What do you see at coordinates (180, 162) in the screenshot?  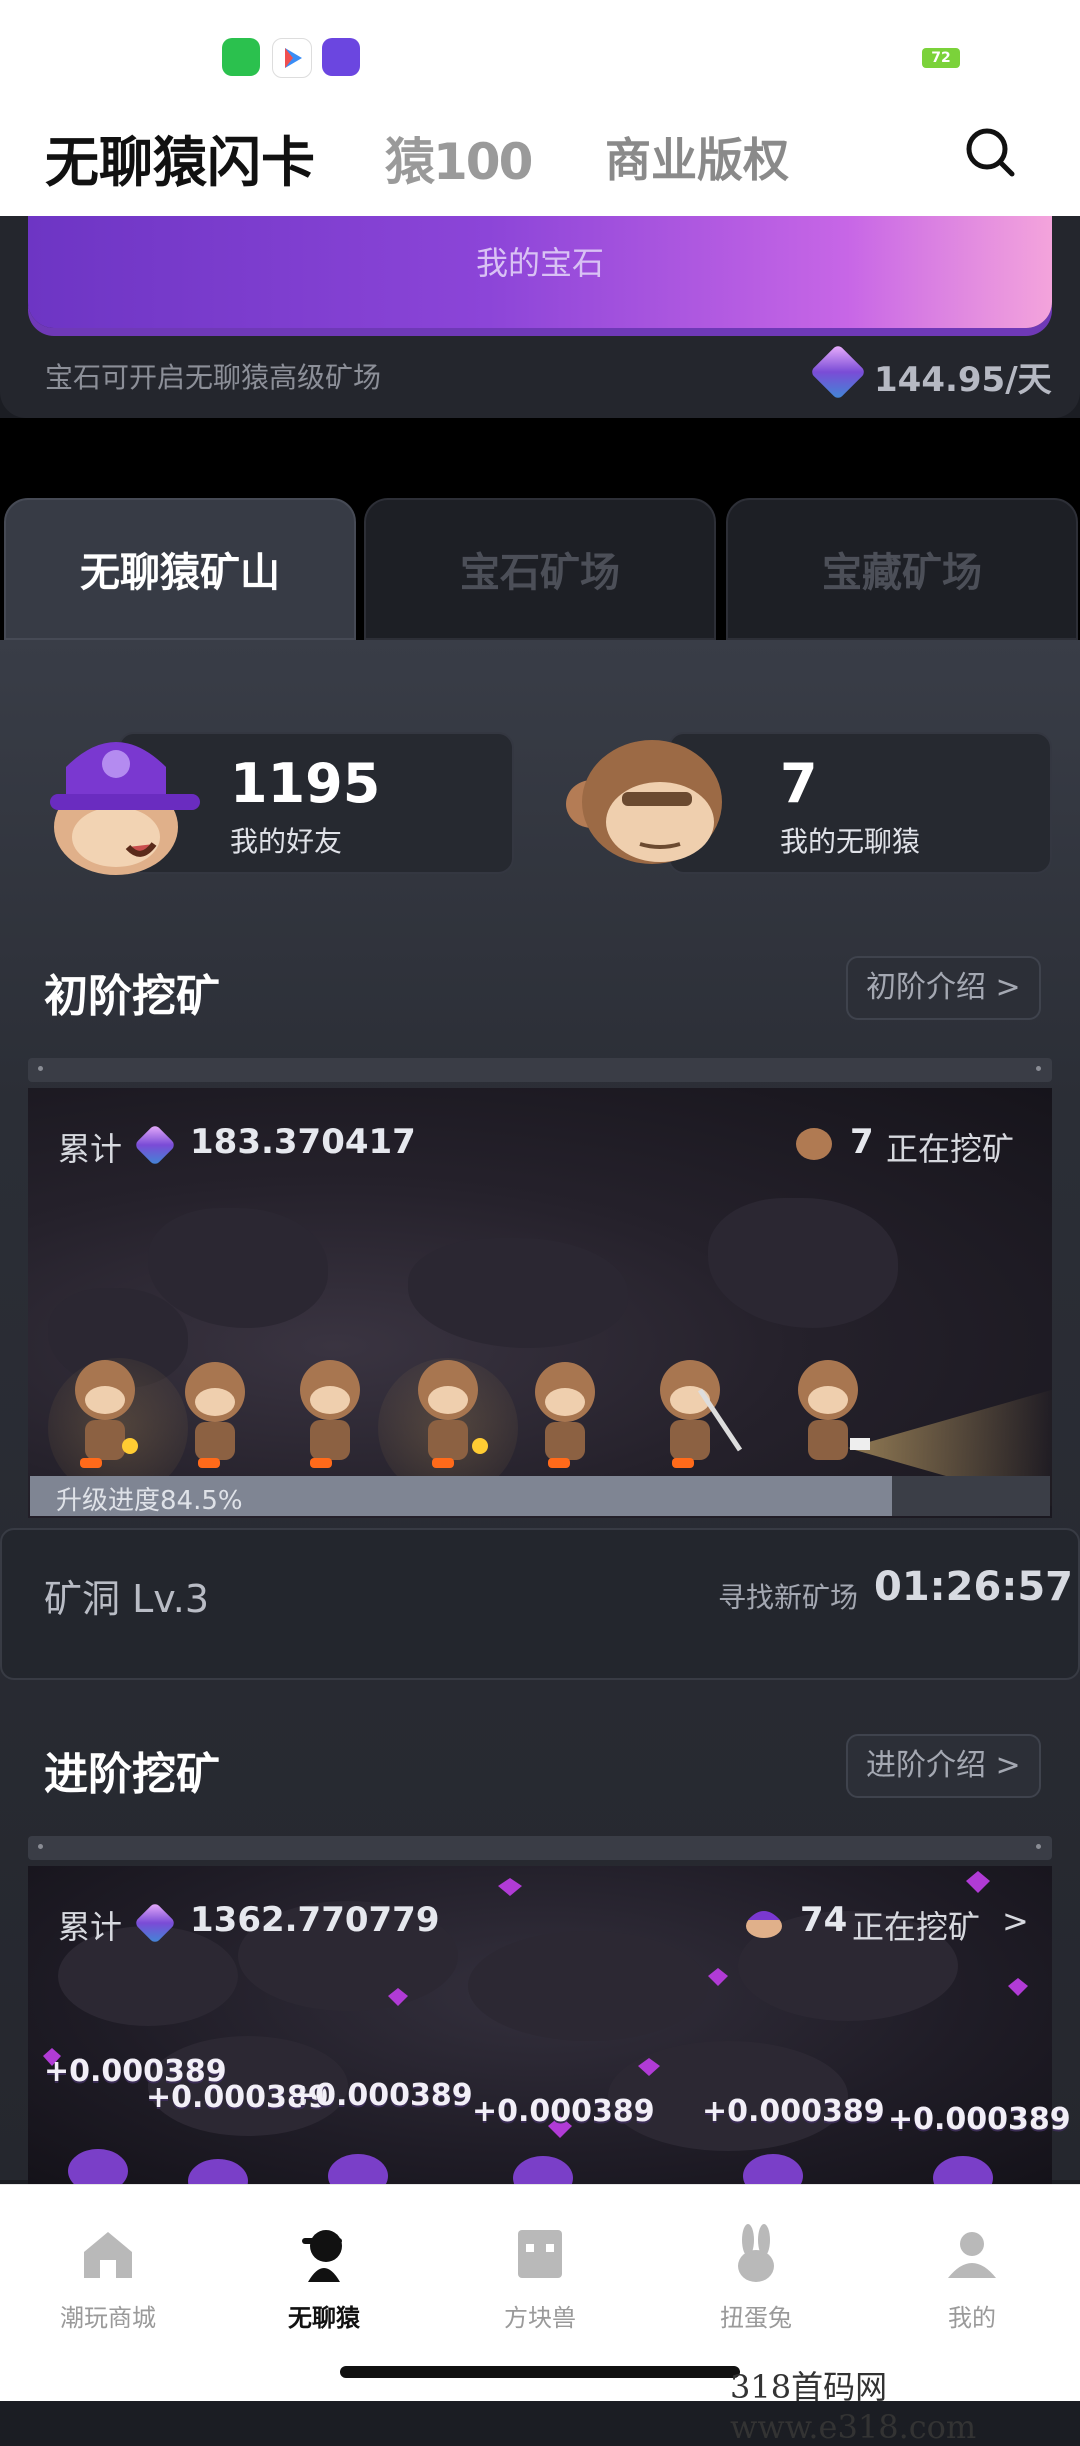 I see `page-title: 无聊猿闪卡` at bounding box center [180, 162].